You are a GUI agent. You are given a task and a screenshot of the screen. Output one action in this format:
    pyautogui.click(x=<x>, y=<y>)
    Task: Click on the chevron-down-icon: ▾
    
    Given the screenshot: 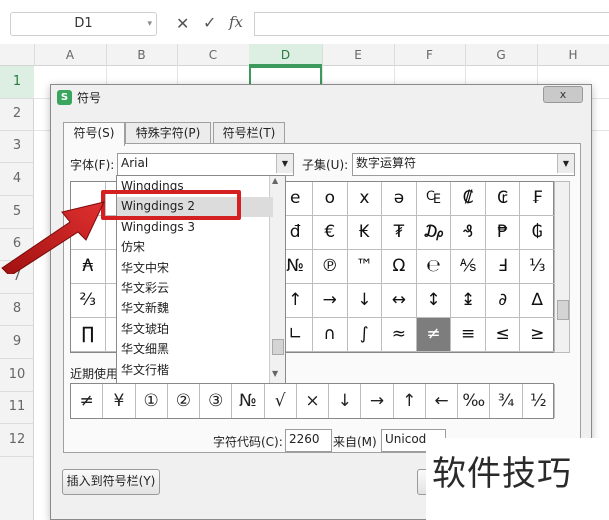 What is the action you would take?
    pyautogui.click(x=149, y=24)
    